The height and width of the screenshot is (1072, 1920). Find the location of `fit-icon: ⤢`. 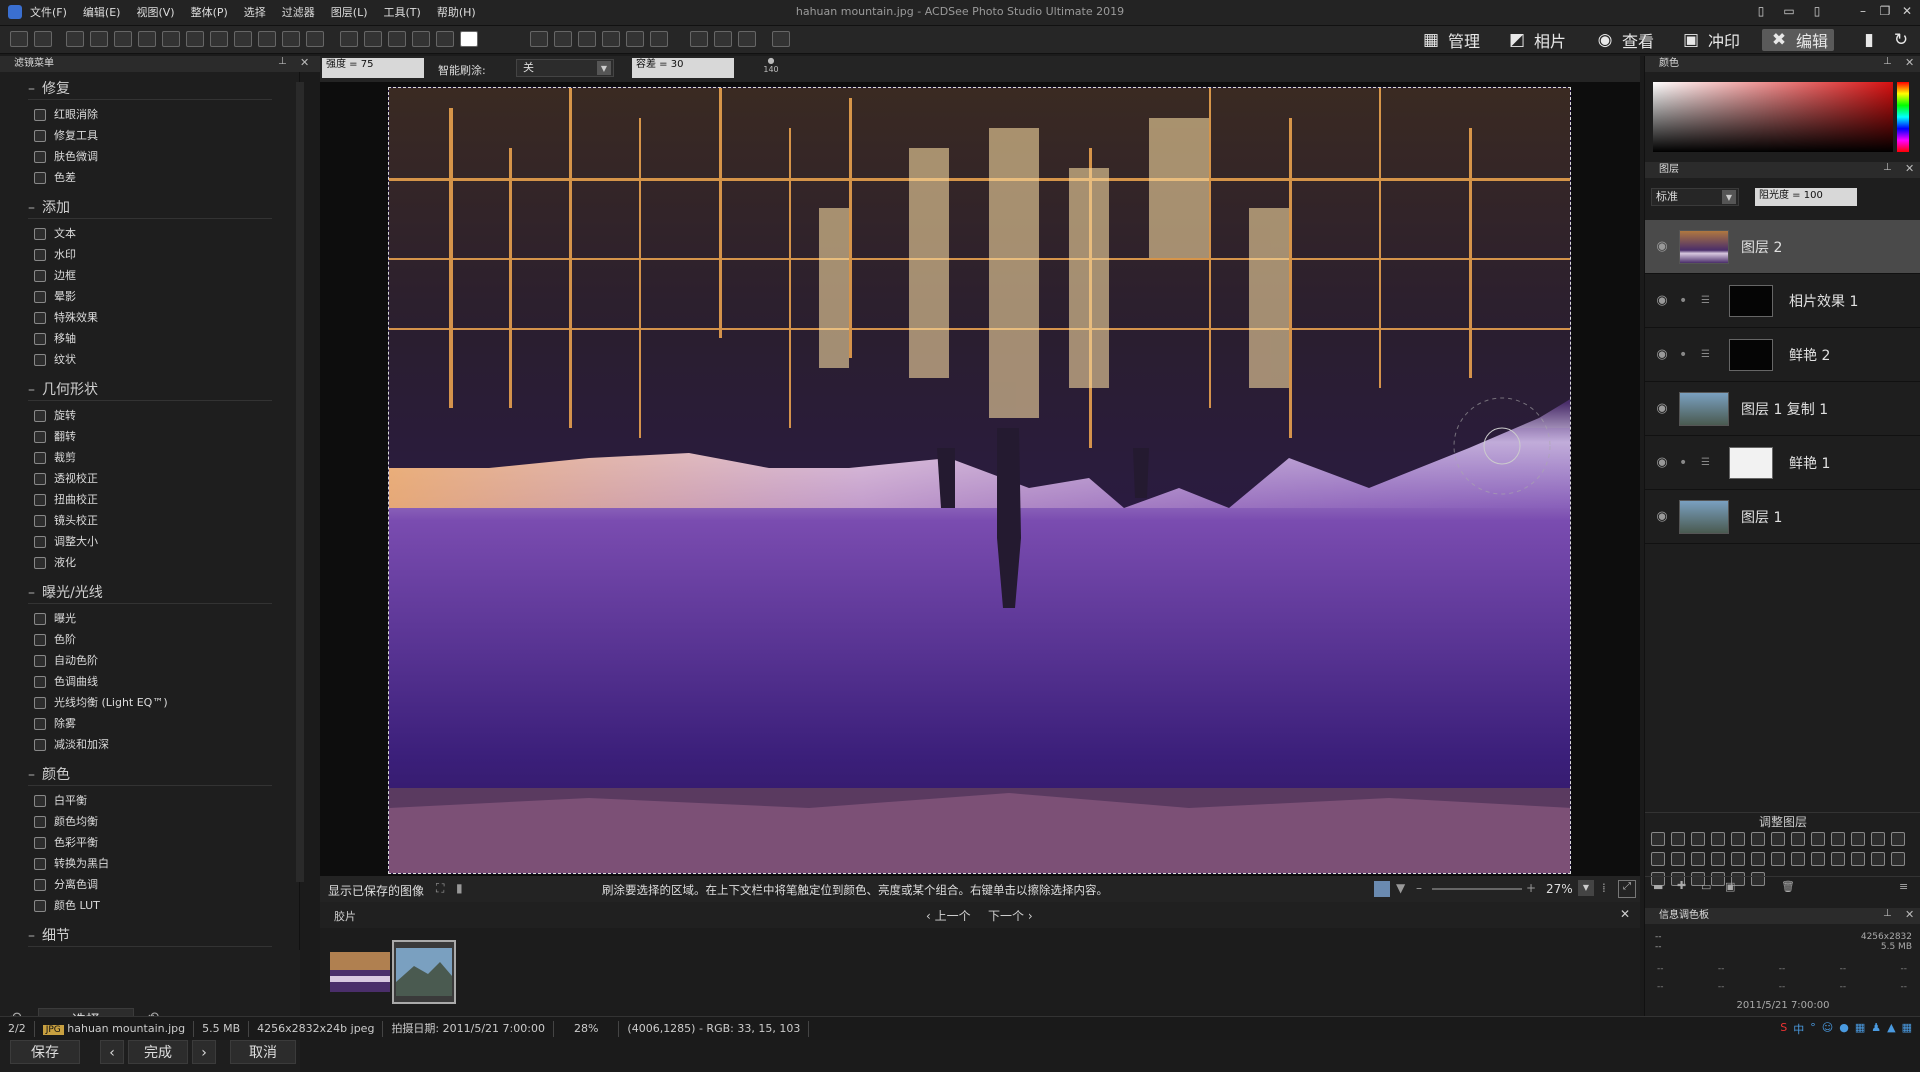

fit-icon: ⤢ is located at coordinates (1627, 889).